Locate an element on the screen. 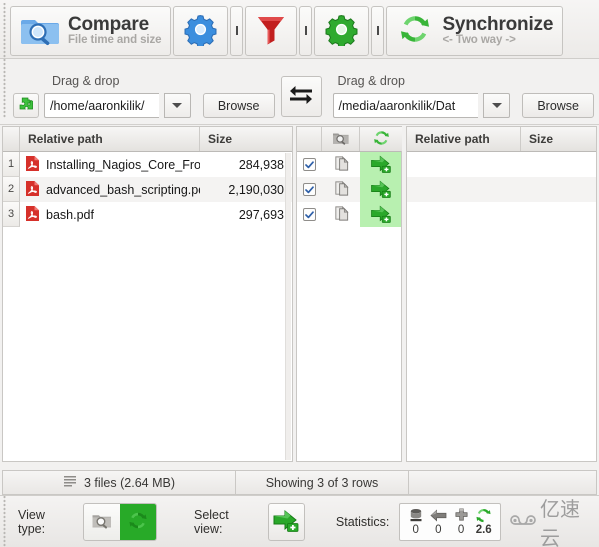 The width and height of the screenshot is (599, 547). left-gutter-header is located at coordinates (11, 139).